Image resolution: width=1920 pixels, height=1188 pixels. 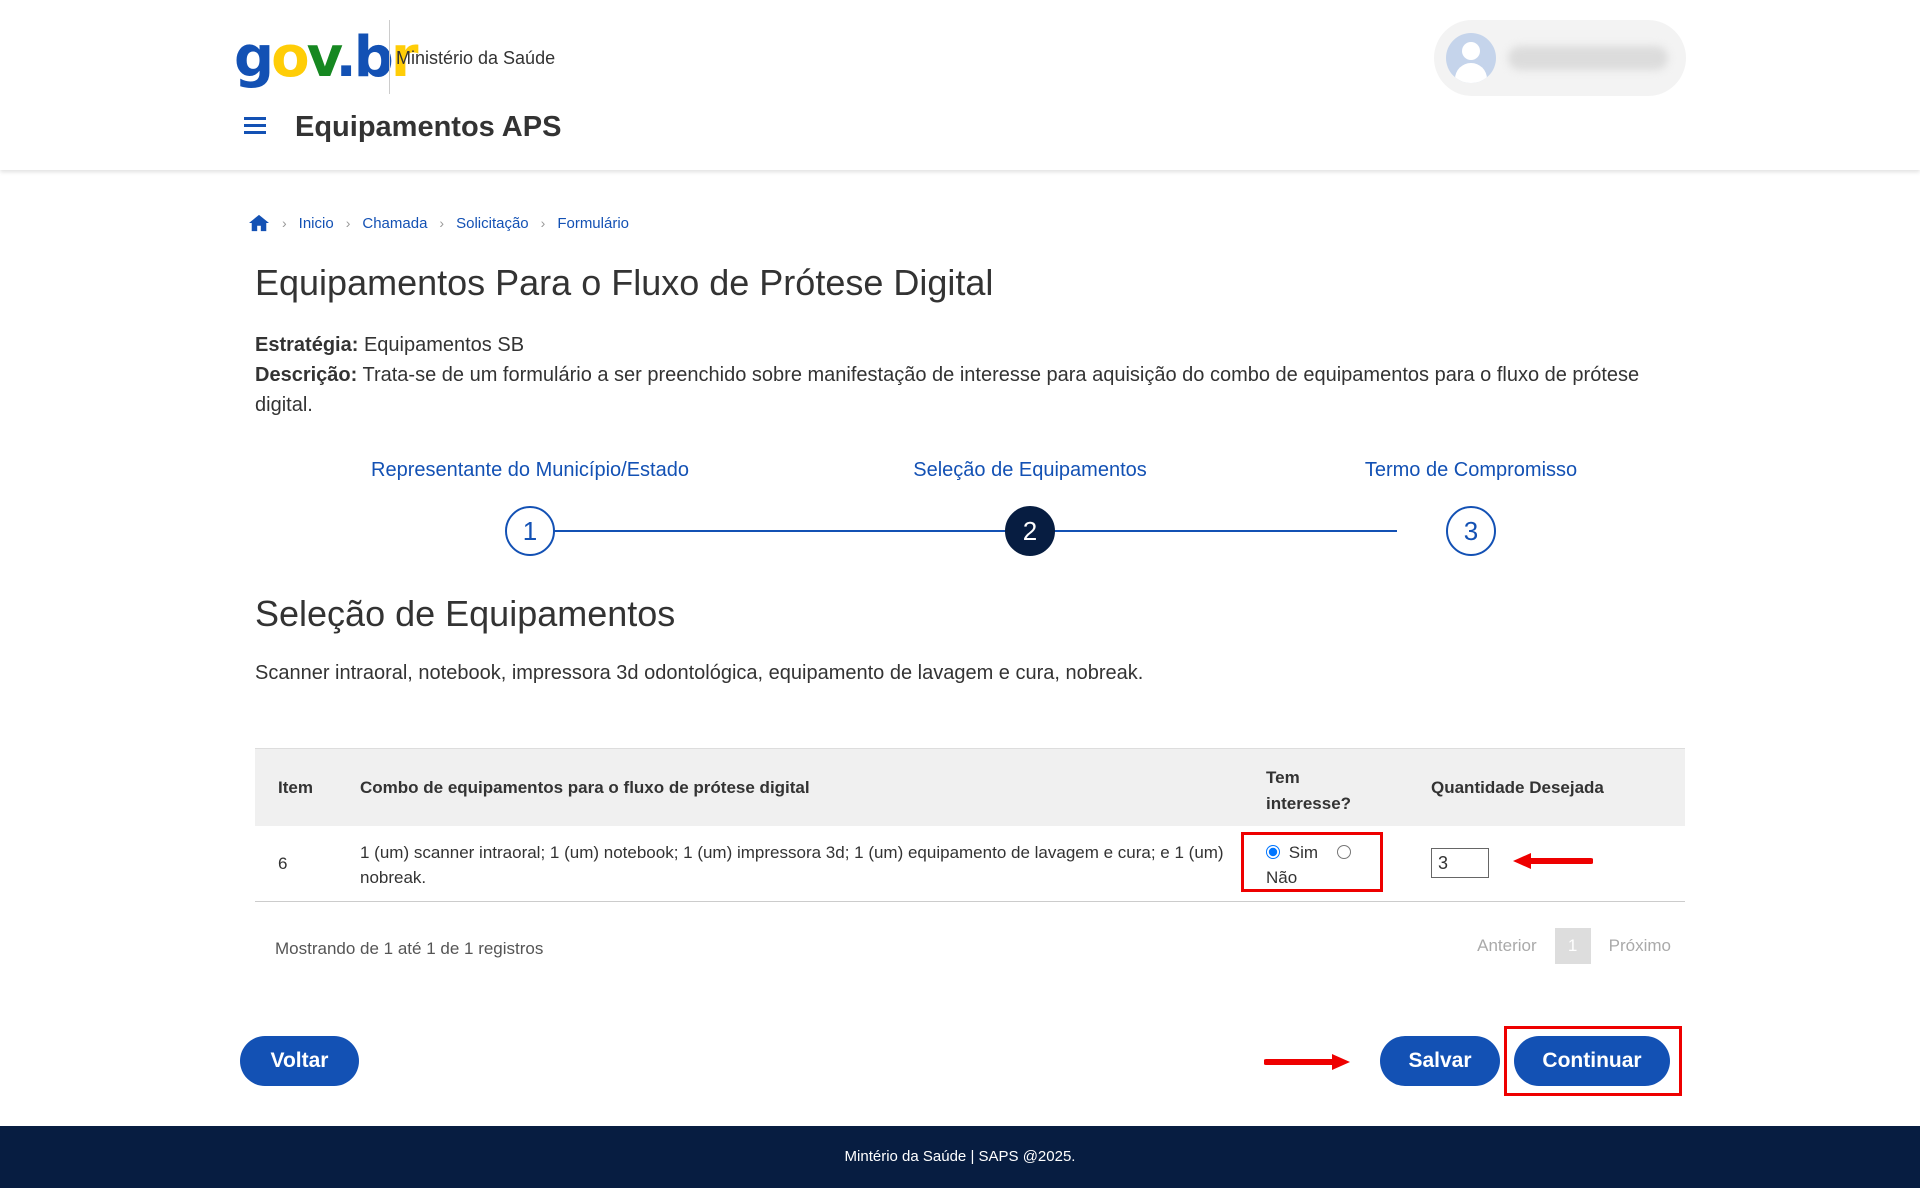 What do you see at coordinates (1517, 787) in the screenshot?
I see `column-header-quantity: Quantidade Desejada` at bounding box center [1517, 787].